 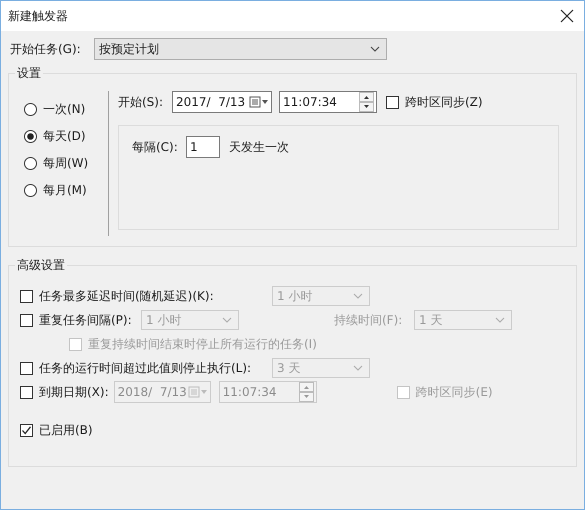 I want to click on date-picker: 2017/ 7/13, so click(x=222, y=102).